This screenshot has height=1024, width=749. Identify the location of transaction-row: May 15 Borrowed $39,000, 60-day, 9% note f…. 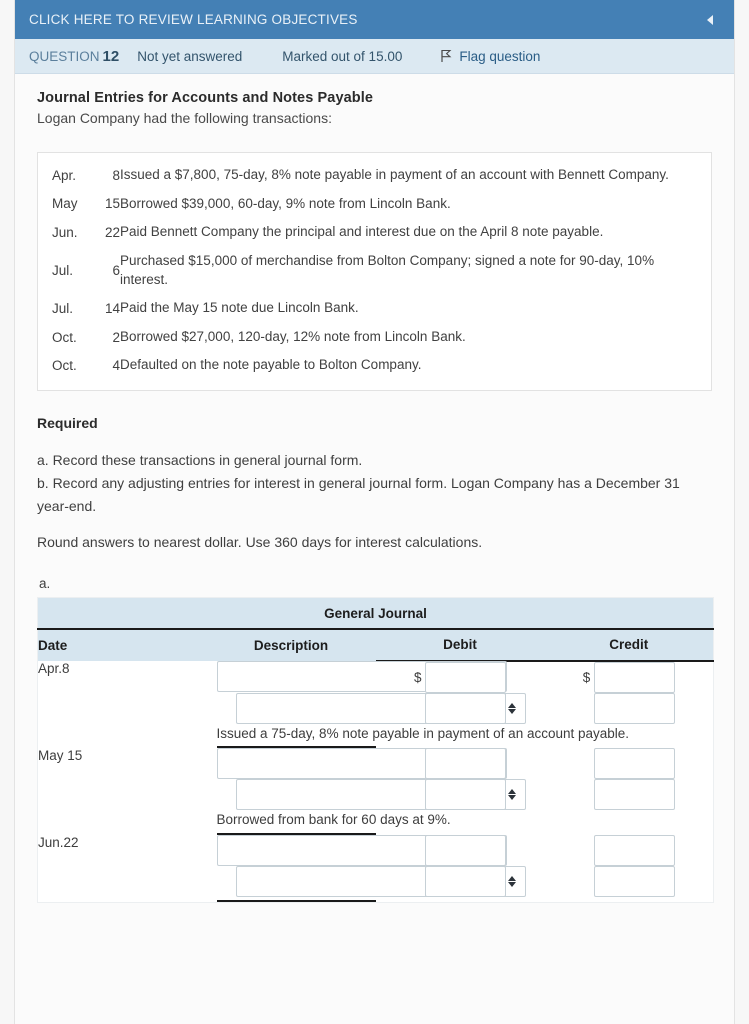
(374, 204).